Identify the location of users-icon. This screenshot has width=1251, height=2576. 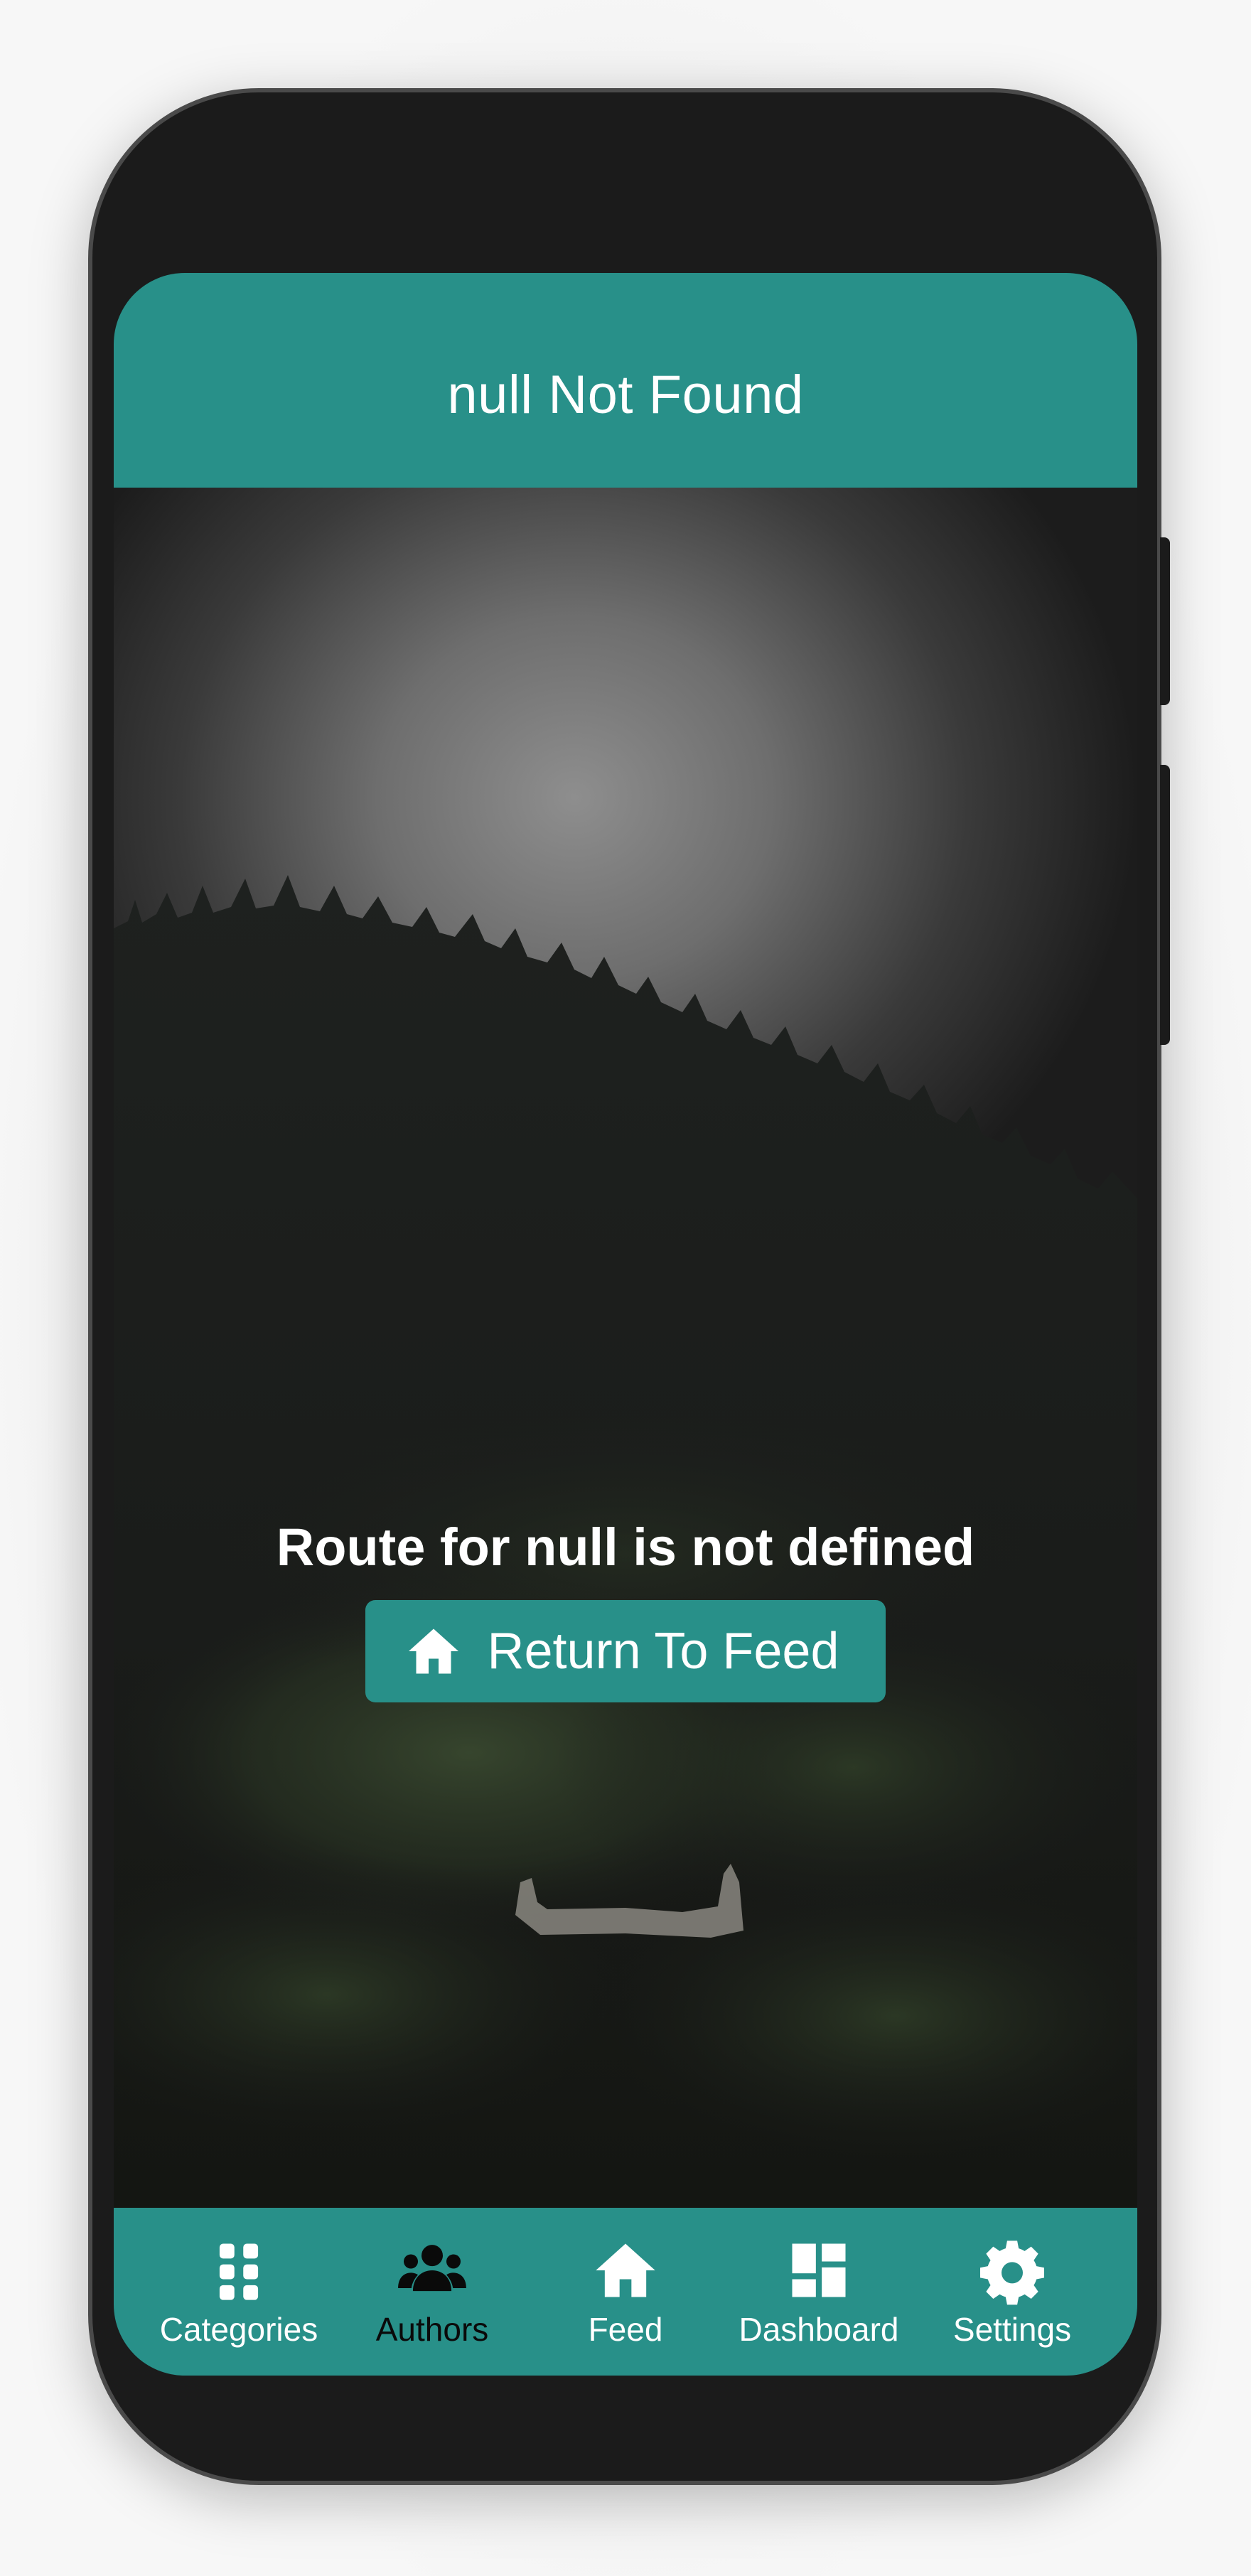
(432, 2268).